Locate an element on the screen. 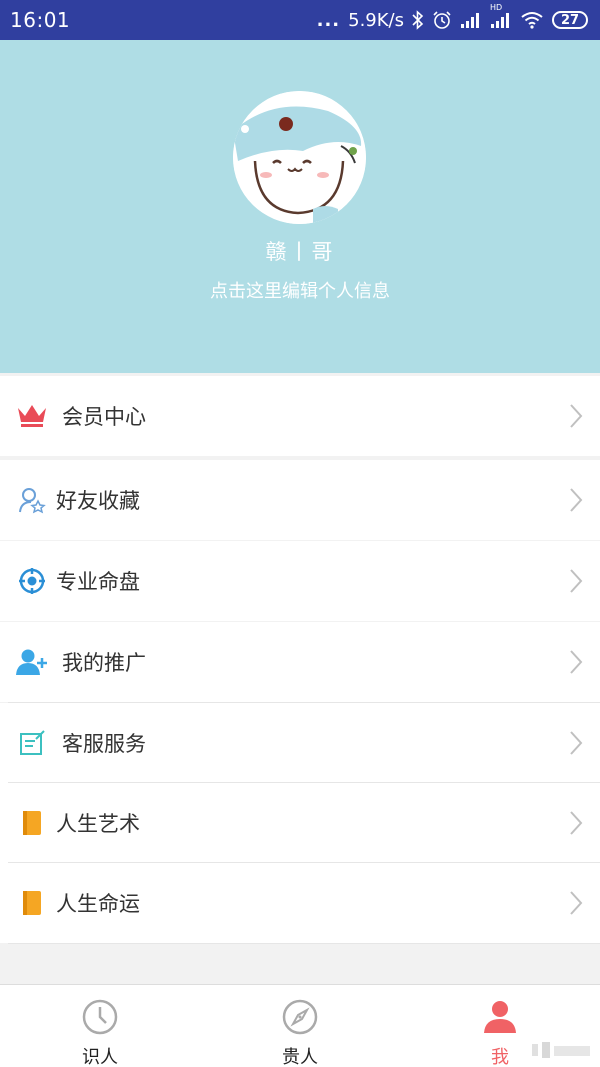 The width and height of the screenshot is (600, 1067). avatar is located at coordinates (299, 157).